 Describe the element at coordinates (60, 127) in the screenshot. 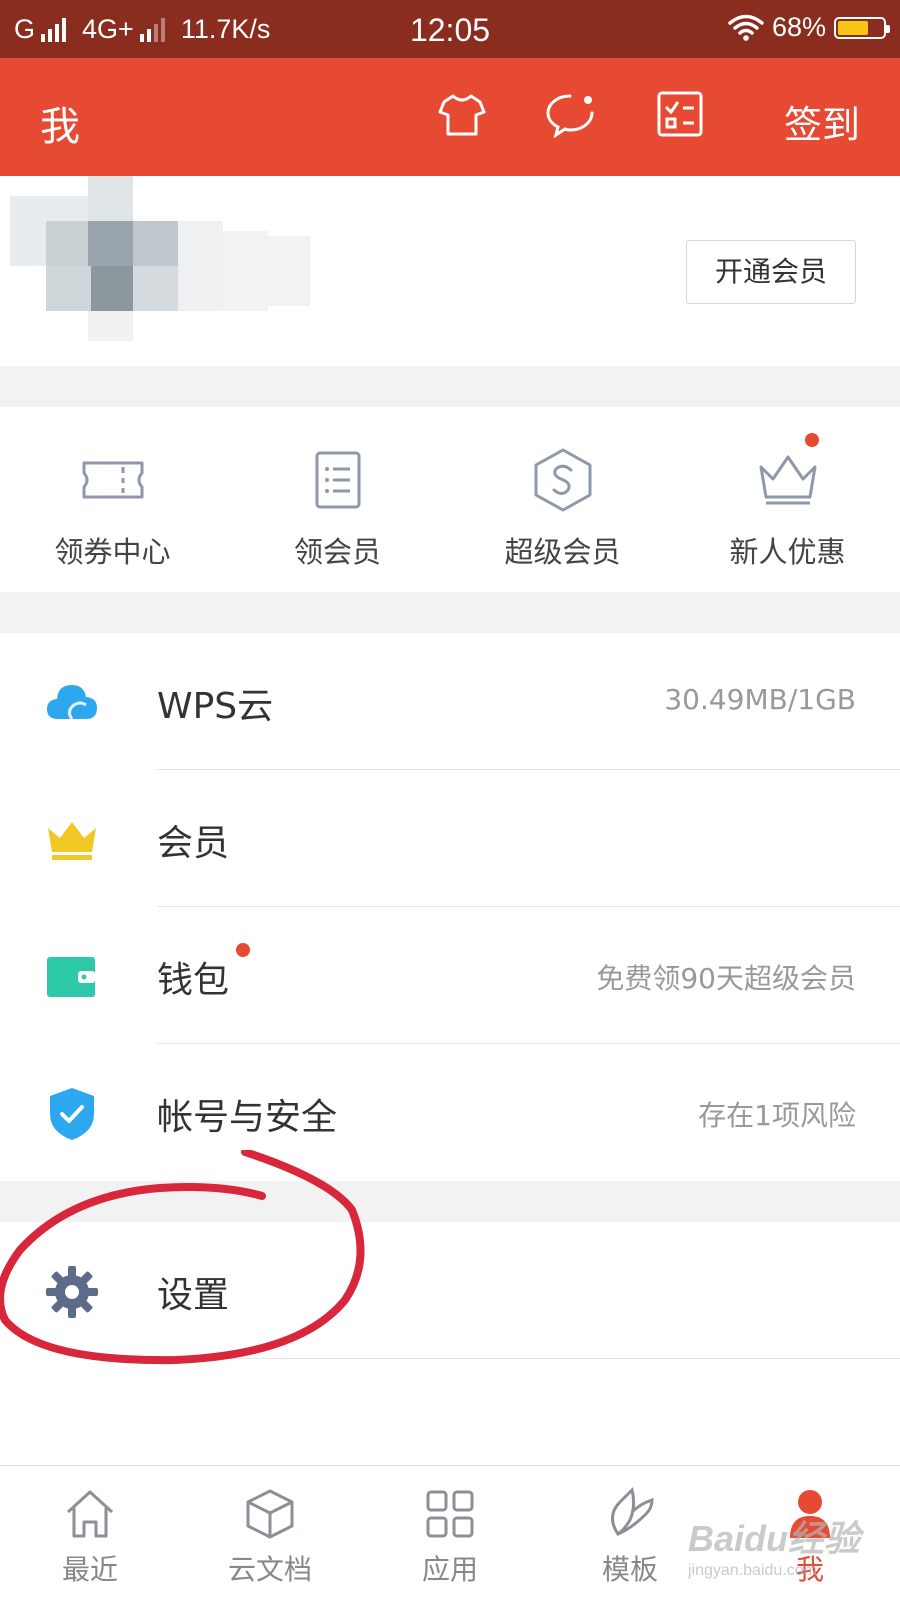

I see `page-title: 我` at that location.